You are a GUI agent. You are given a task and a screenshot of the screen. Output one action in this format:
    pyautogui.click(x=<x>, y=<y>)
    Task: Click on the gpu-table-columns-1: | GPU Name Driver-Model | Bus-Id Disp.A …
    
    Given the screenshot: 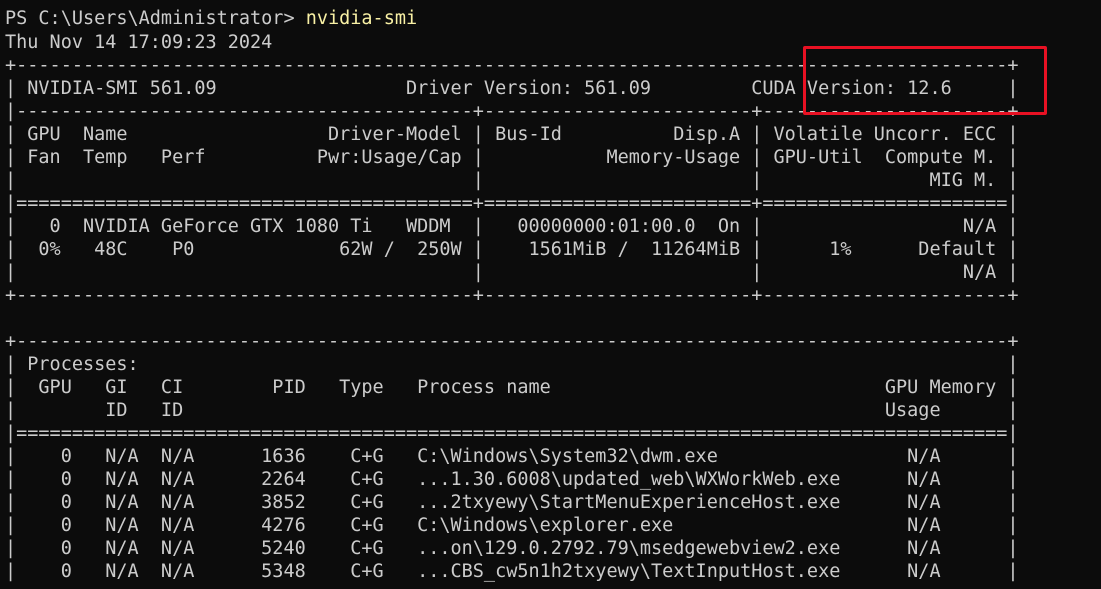 What is the action you would take?
    pyautogui.click(x=512, y=134)
    